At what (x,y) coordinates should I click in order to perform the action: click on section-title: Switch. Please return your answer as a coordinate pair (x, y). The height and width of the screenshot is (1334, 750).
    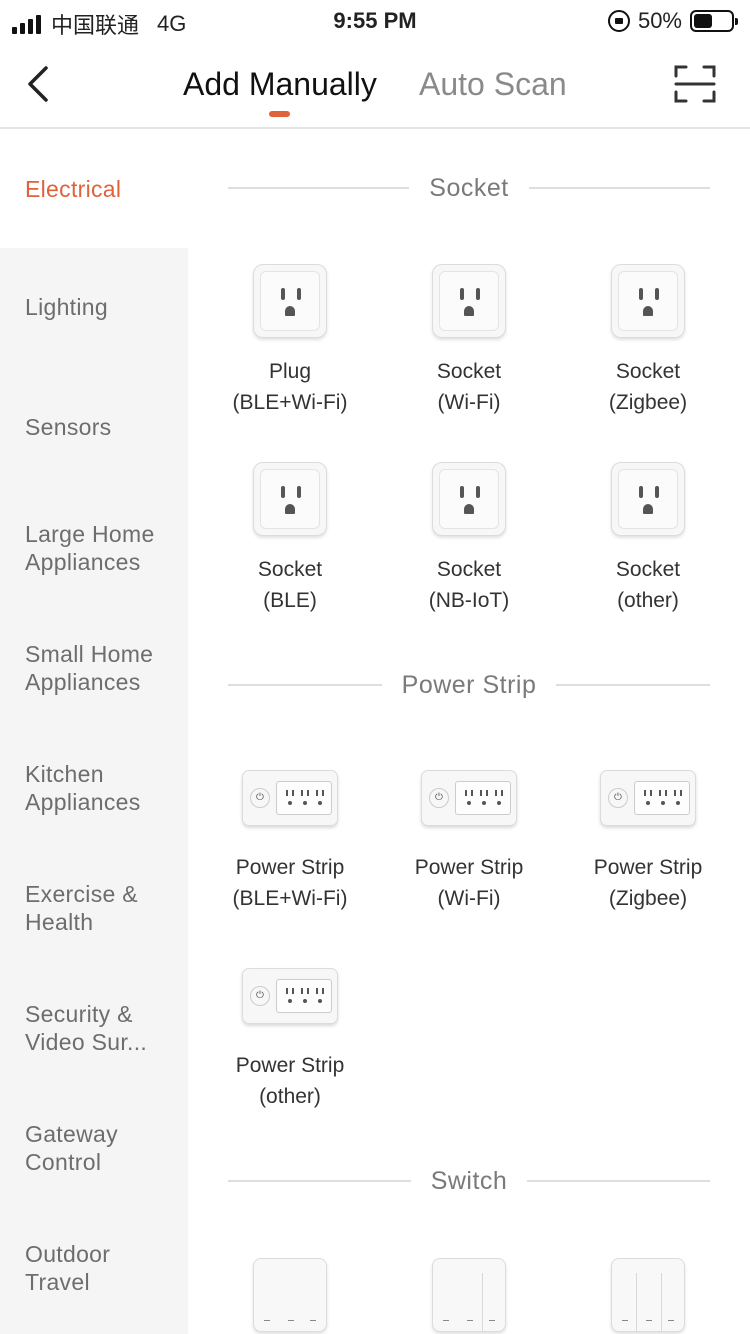
    Looking at the image, I should click on (469, 1180).